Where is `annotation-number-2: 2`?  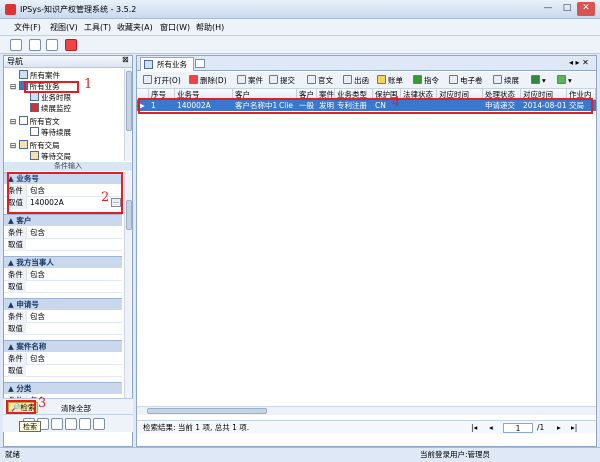
annotation-number-2: 2 is located at coordinates (105, 197).